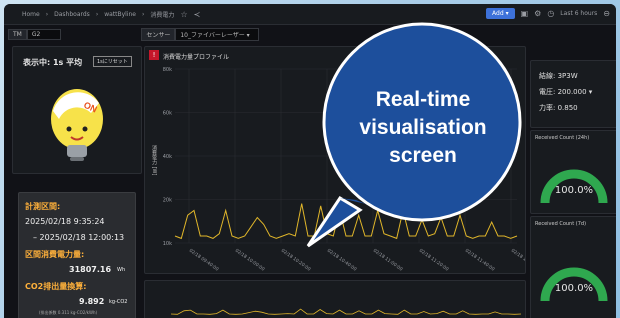 The width and height of the screenshot is (620, 318). What do you see at coordinates (423, 99) in the screenshot?
I see `callout-line-1: Real-time` at bounding box center [423, 99].